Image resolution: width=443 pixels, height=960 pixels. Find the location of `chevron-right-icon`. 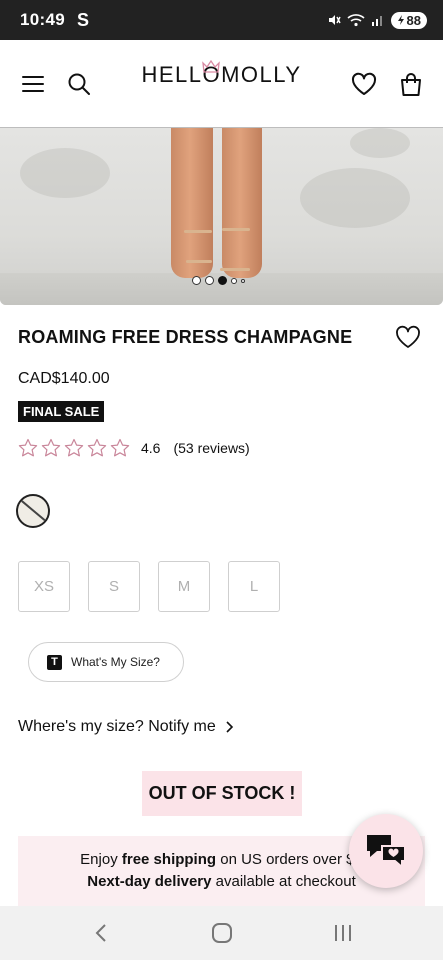

chevron-right-icon is located at coordinates (229, 727).